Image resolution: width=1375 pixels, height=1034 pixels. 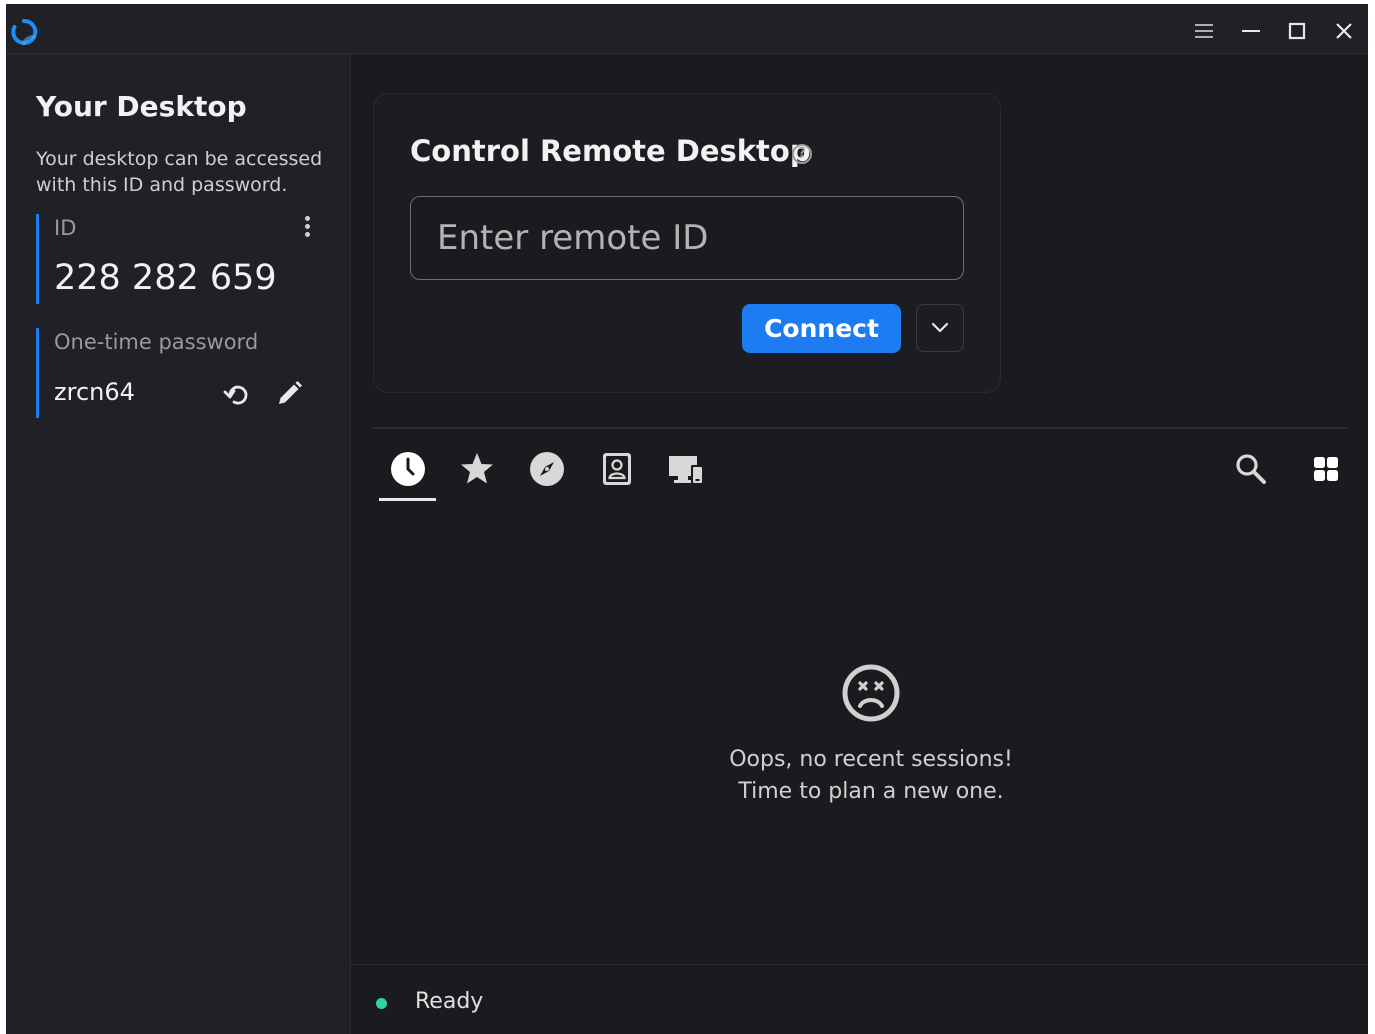 I want to click on chevron-down-icon, so click(x=940, y=327).